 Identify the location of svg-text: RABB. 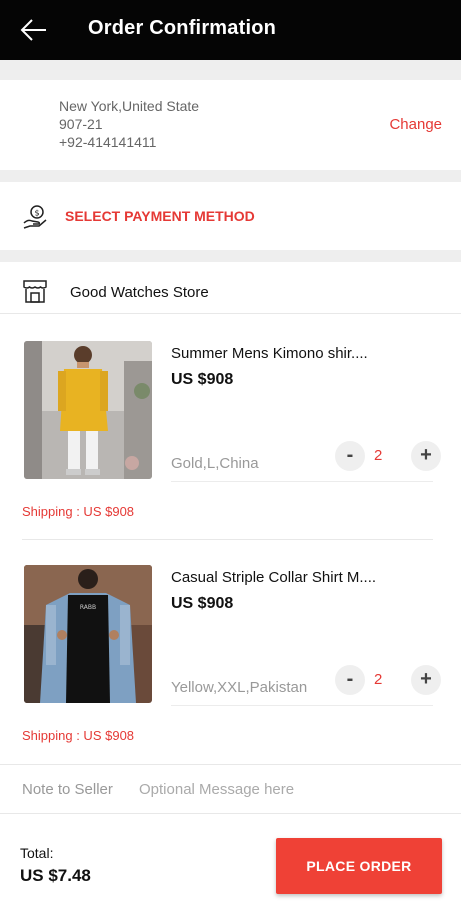
(88, 607).